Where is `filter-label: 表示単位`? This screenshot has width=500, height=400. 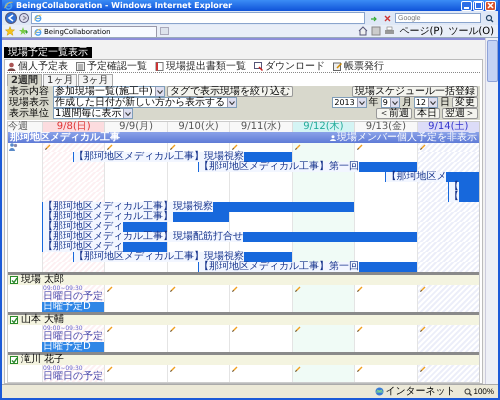 filter-label: 表示単位 is located at coordinates (29, 113).